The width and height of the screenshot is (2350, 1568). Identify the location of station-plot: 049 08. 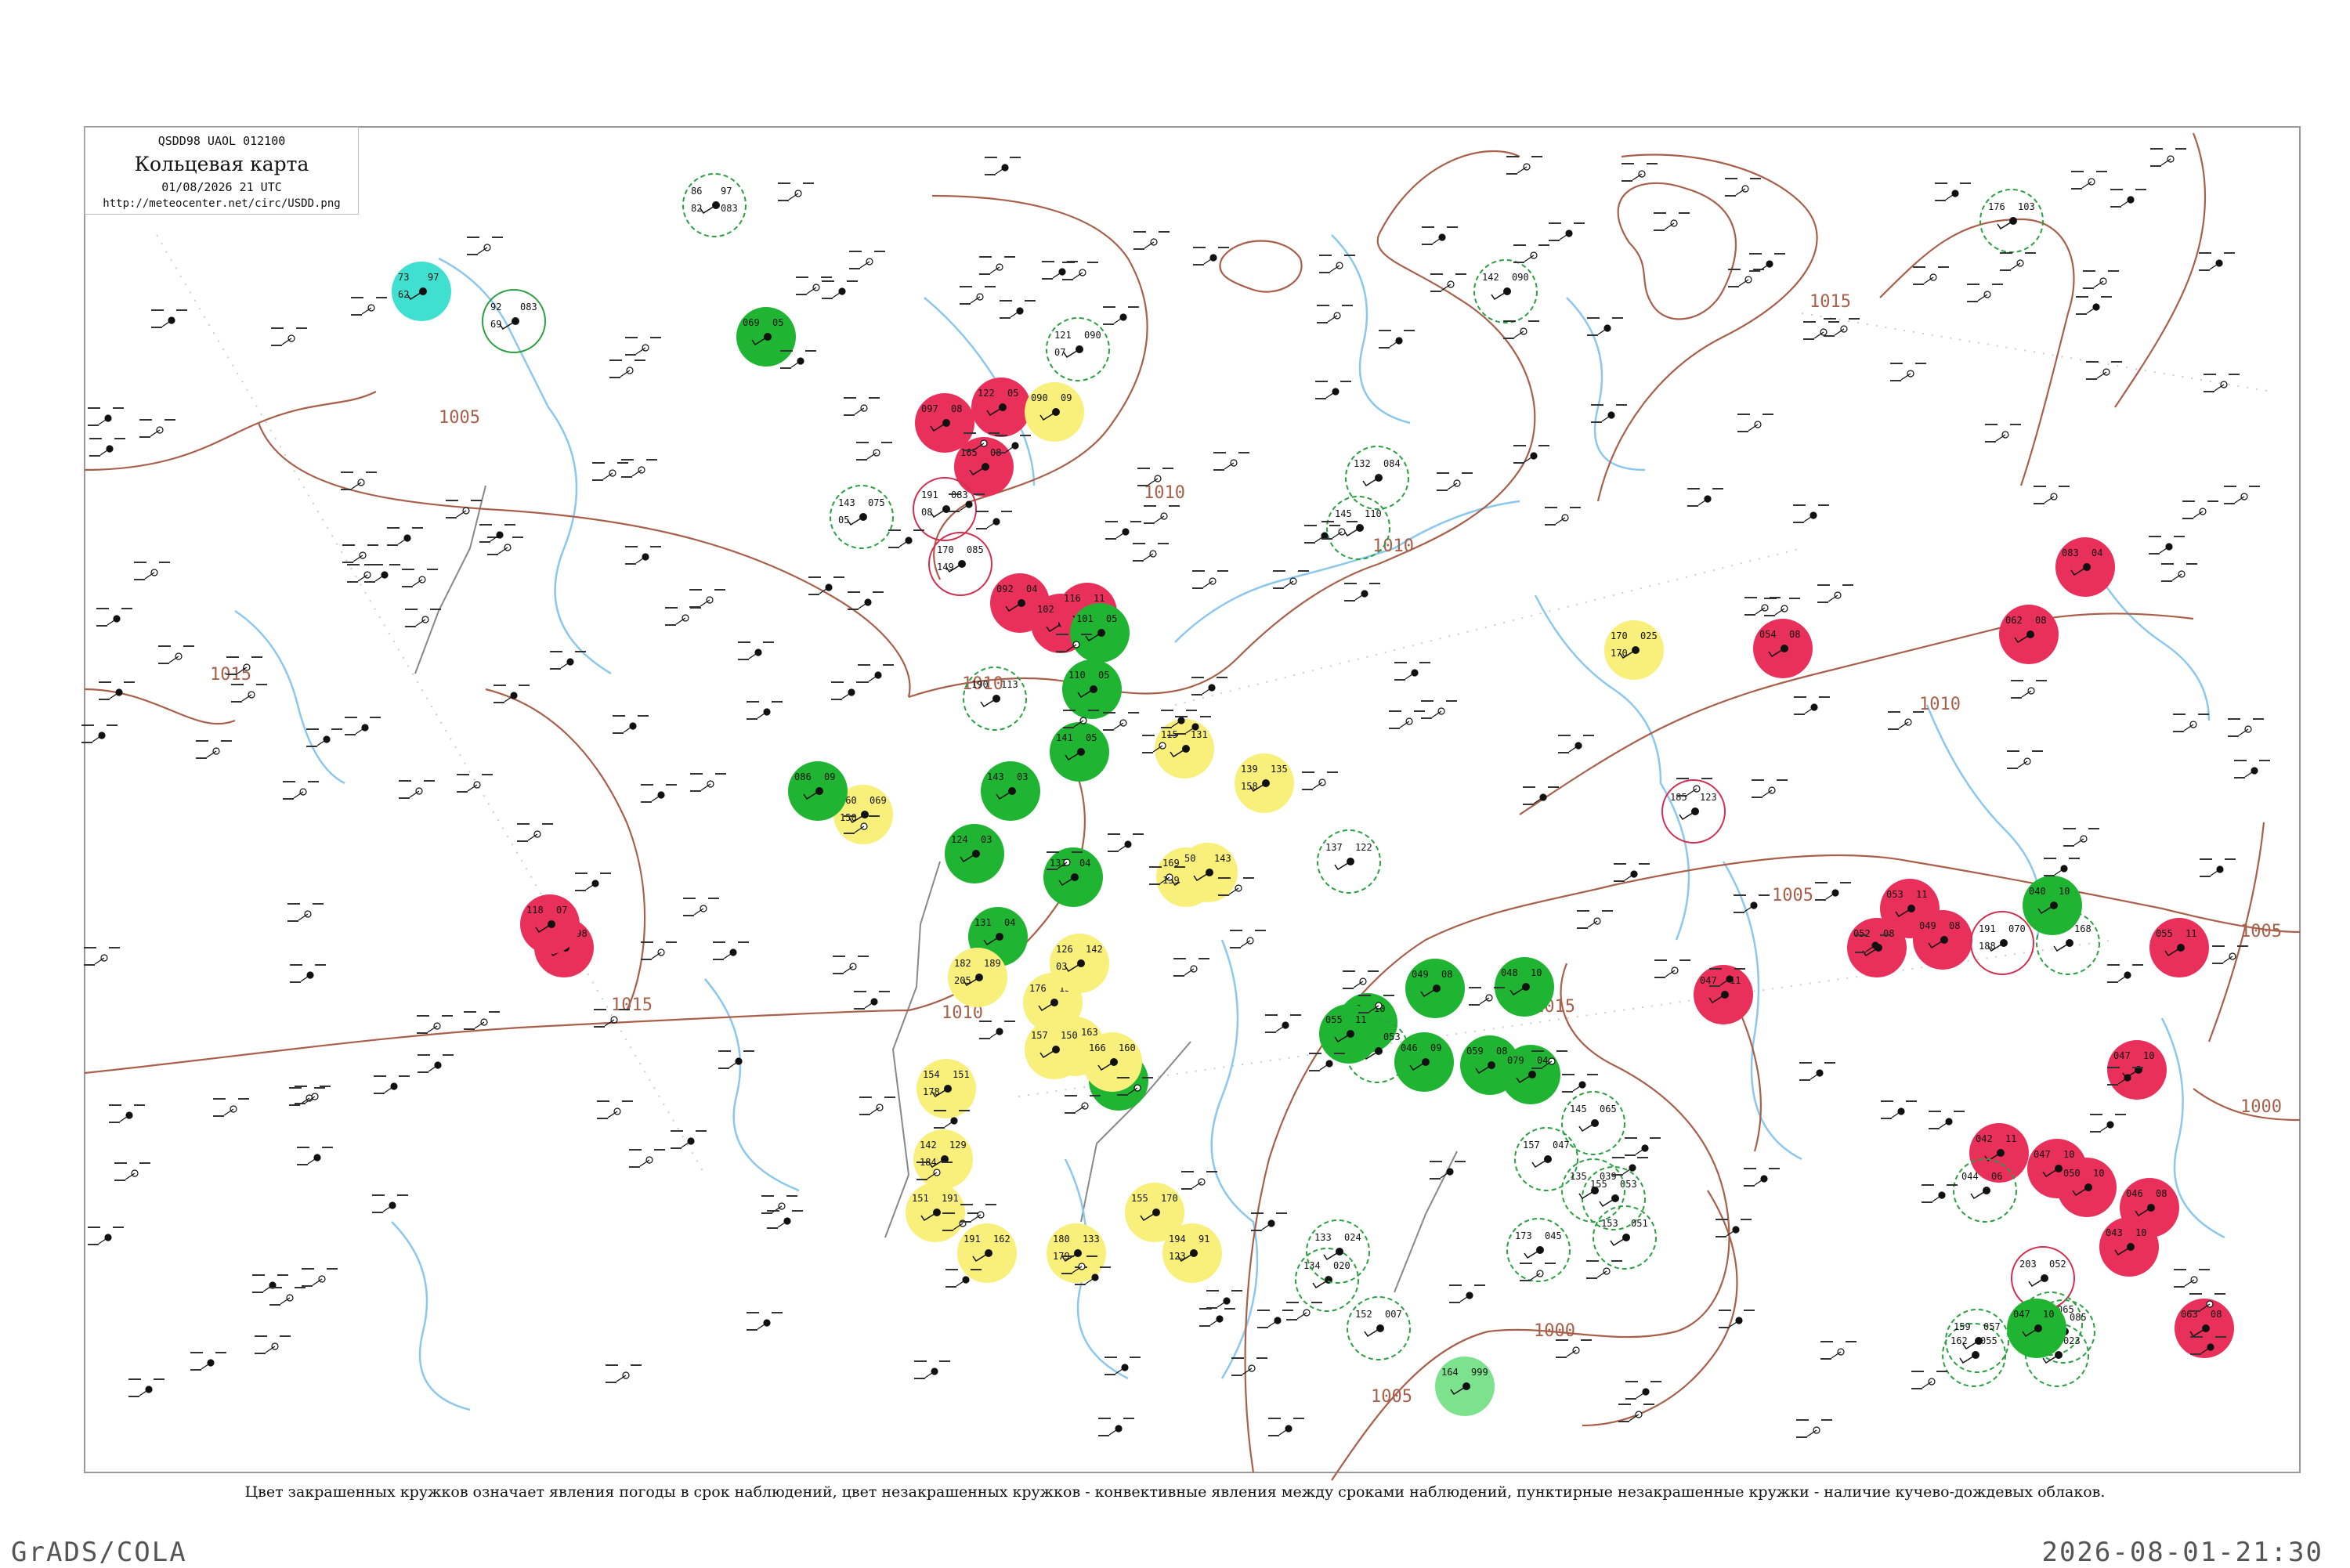
(1435, 988).